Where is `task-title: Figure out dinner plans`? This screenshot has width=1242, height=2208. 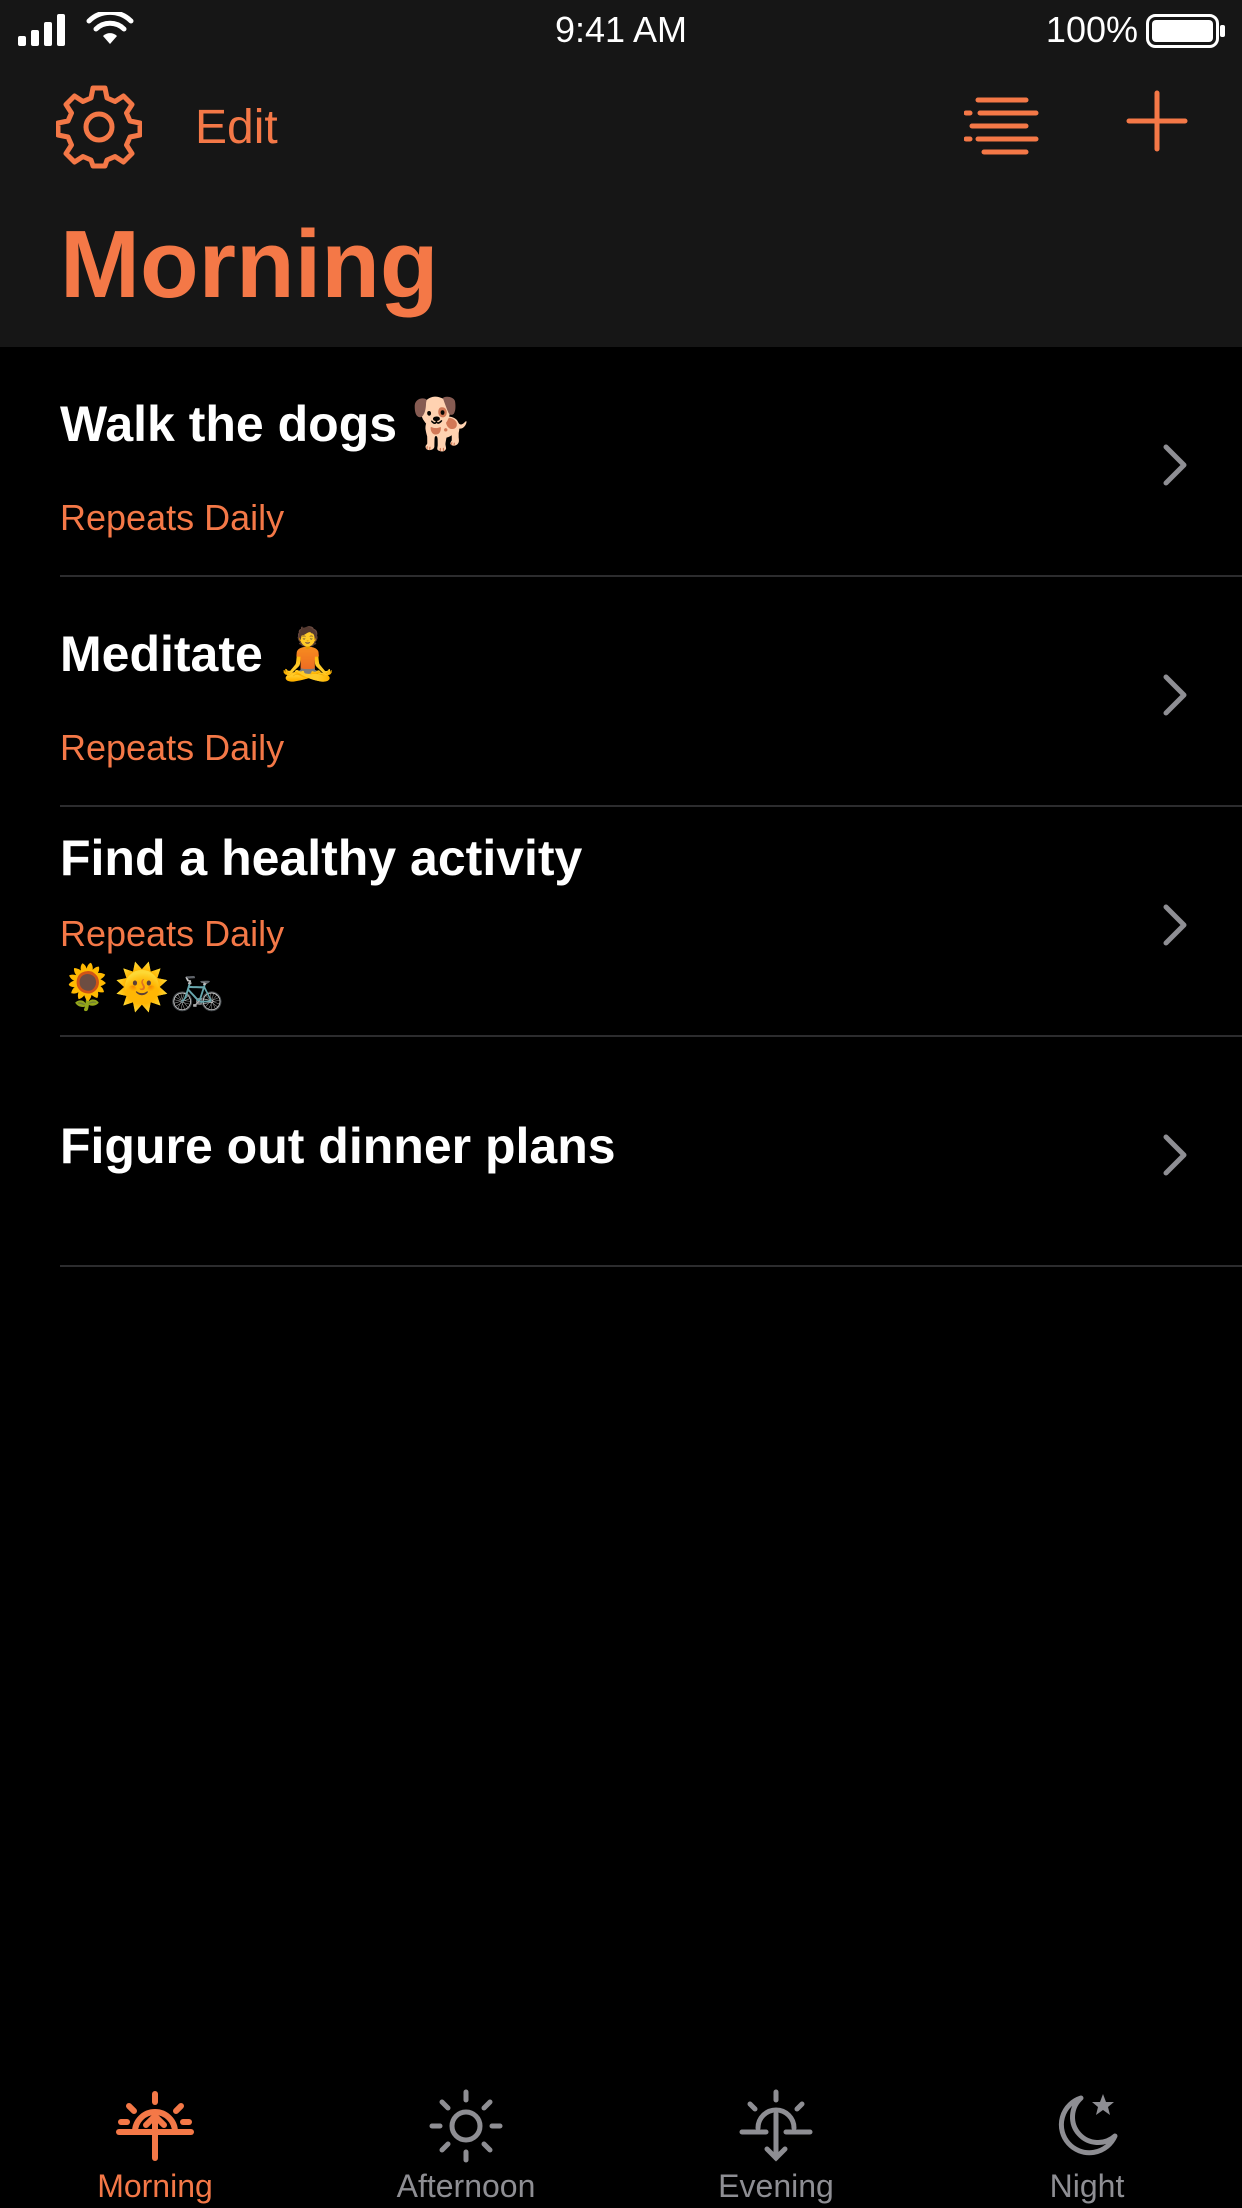
task-title: Figure out dinner plans is located at coordinates (338, 1146).